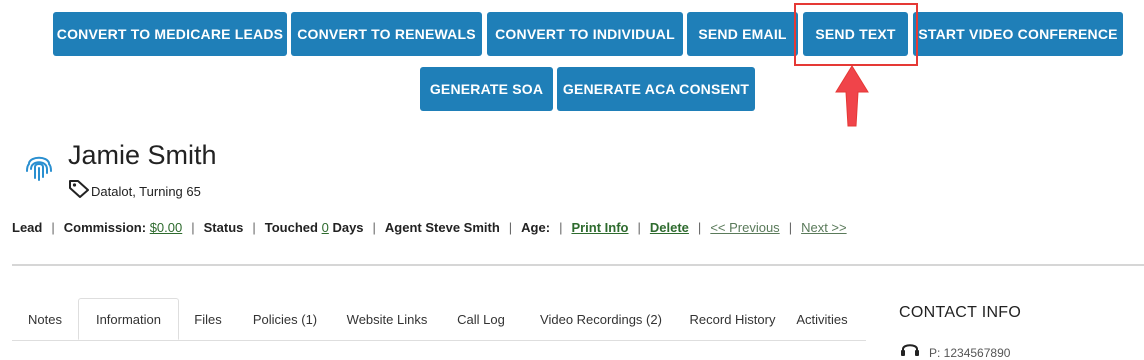 The height and width of the screenshot is (360, 1144). What do you see at coordinates (166, 227) in the screenshot?
I see `commission-value-link: $0.00` at bounding box center [166, 227].